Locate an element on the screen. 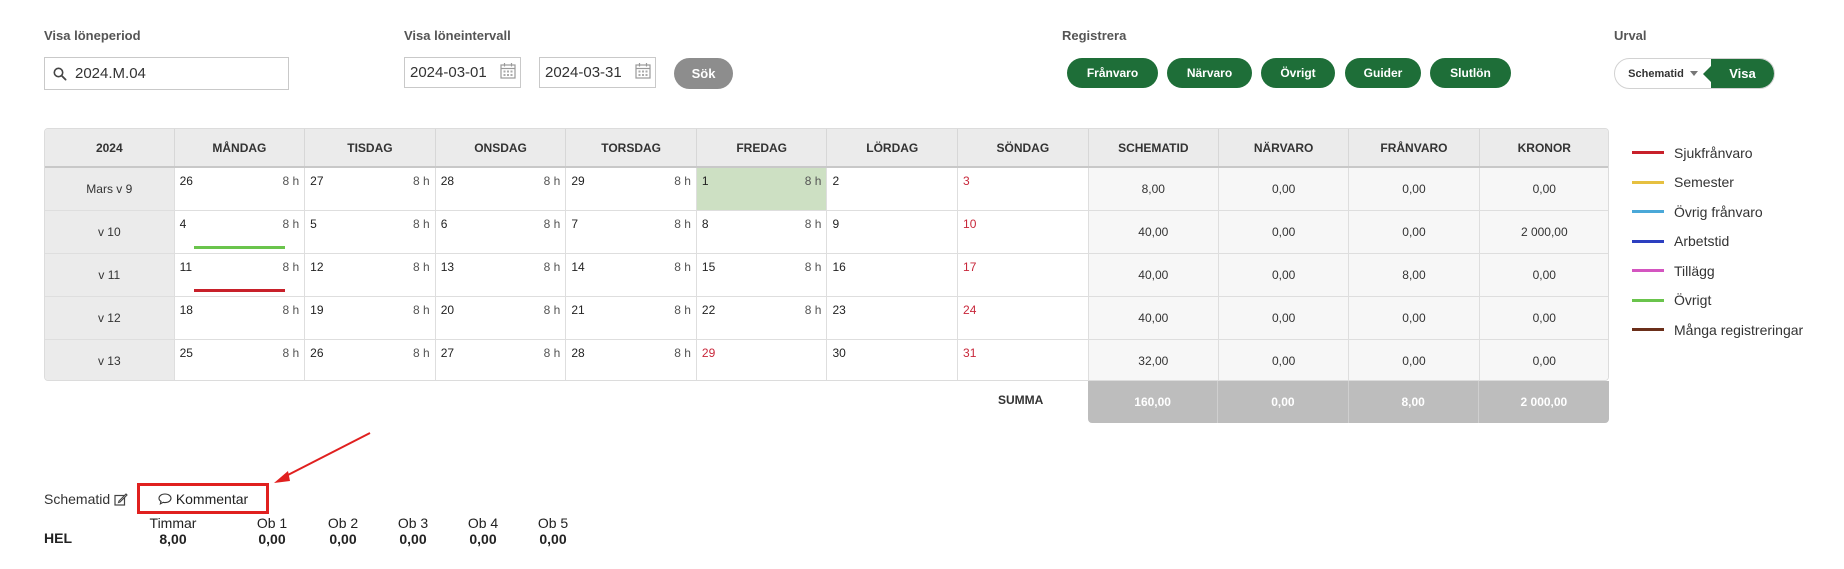  legend-item: Arbetstid is located at coordinates (1717, 242).